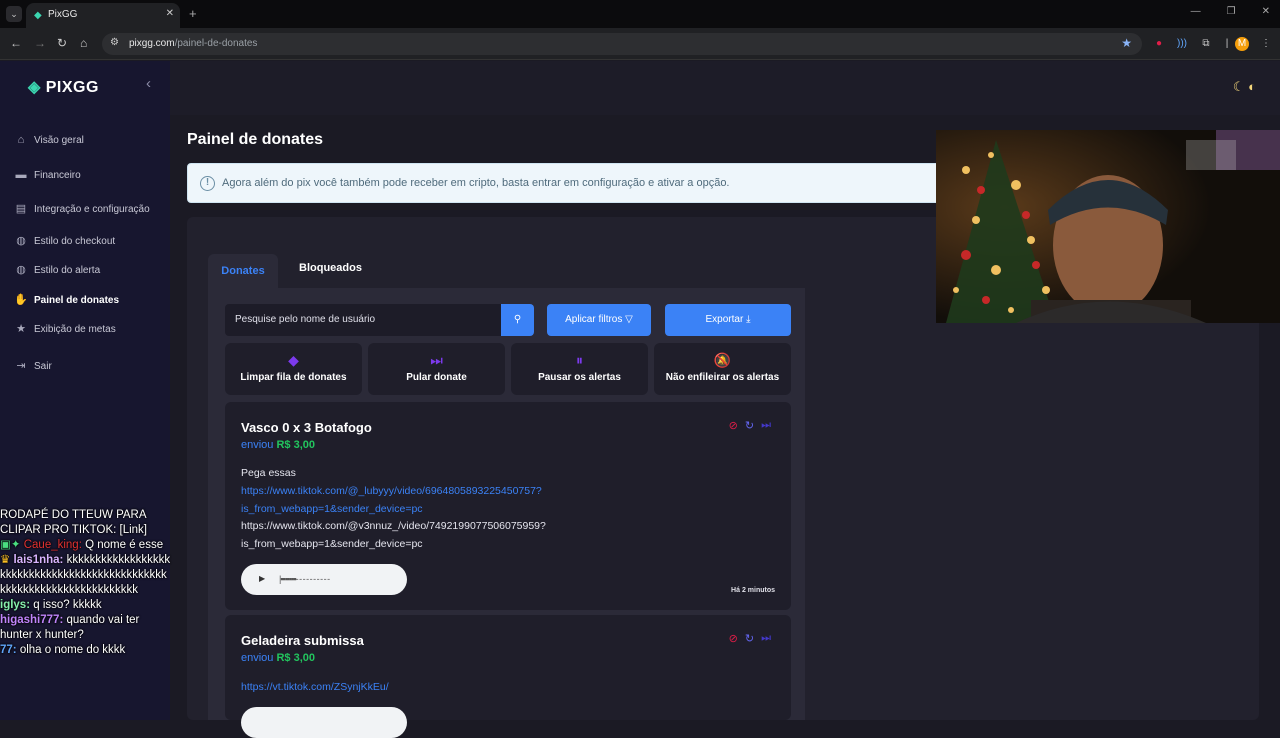 This screenshot has width=1280, height=738. Describe the element at coordinates (315, 687) in the screenshot. I see `donate-link: https://vt.tiktok.com/ZSynjKkEu/` at that location.